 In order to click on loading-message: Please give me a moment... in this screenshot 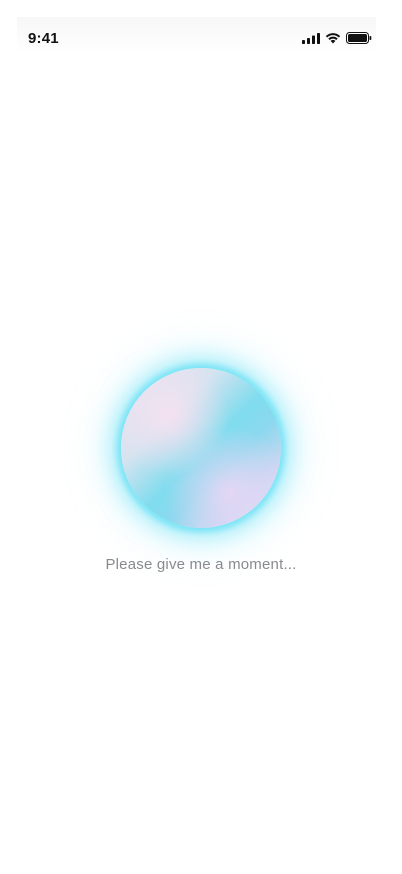, I will do `click(201, 564)`.